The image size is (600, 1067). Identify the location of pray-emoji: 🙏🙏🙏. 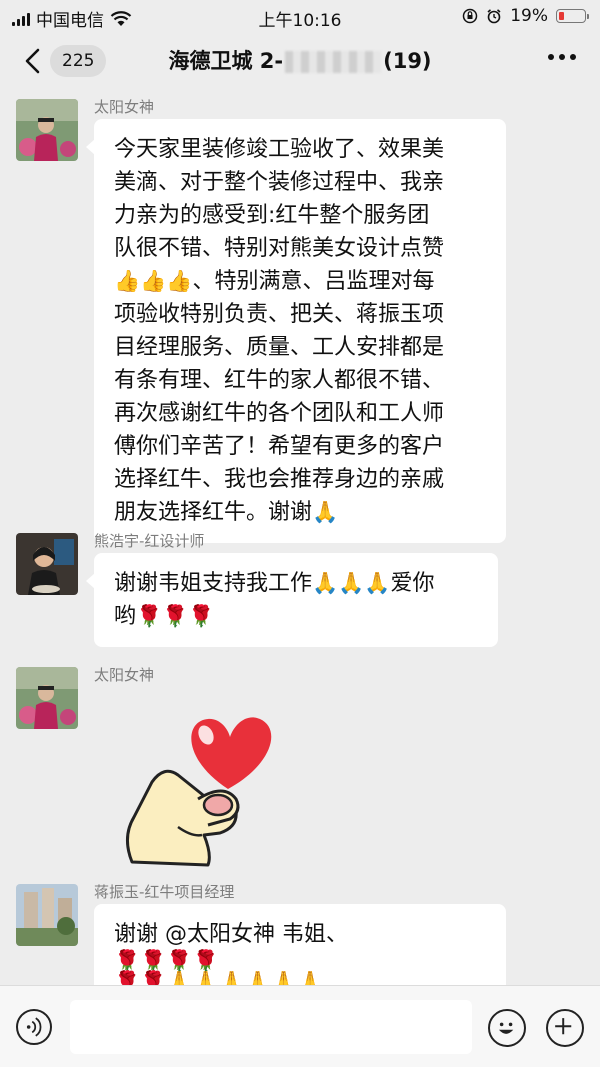
(351, 583).